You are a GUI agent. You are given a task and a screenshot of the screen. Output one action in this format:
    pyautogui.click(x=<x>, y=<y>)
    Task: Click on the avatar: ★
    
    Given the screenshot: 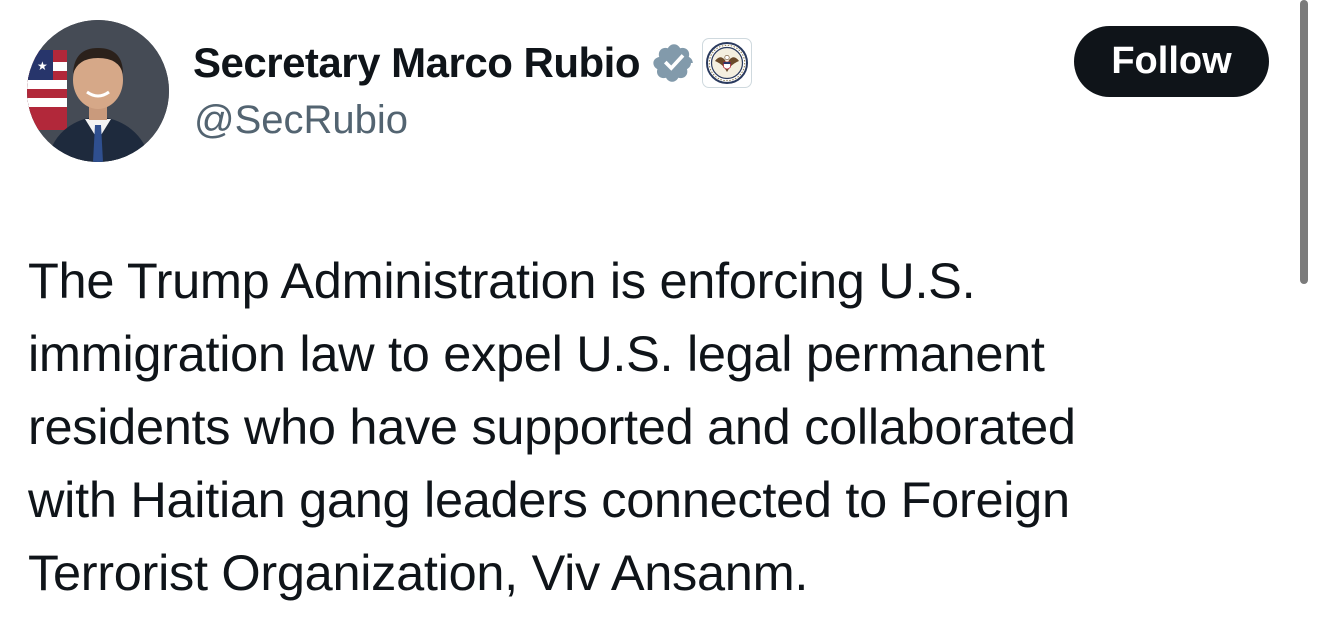 What is the action you would take?
    pyautogui.click(x=98, y=91)
    